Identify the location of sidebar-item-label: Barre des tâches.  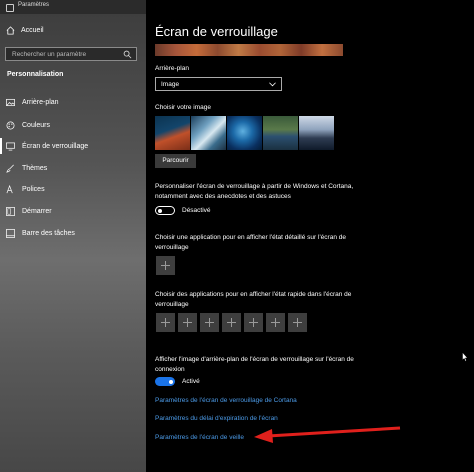
(48, 233).